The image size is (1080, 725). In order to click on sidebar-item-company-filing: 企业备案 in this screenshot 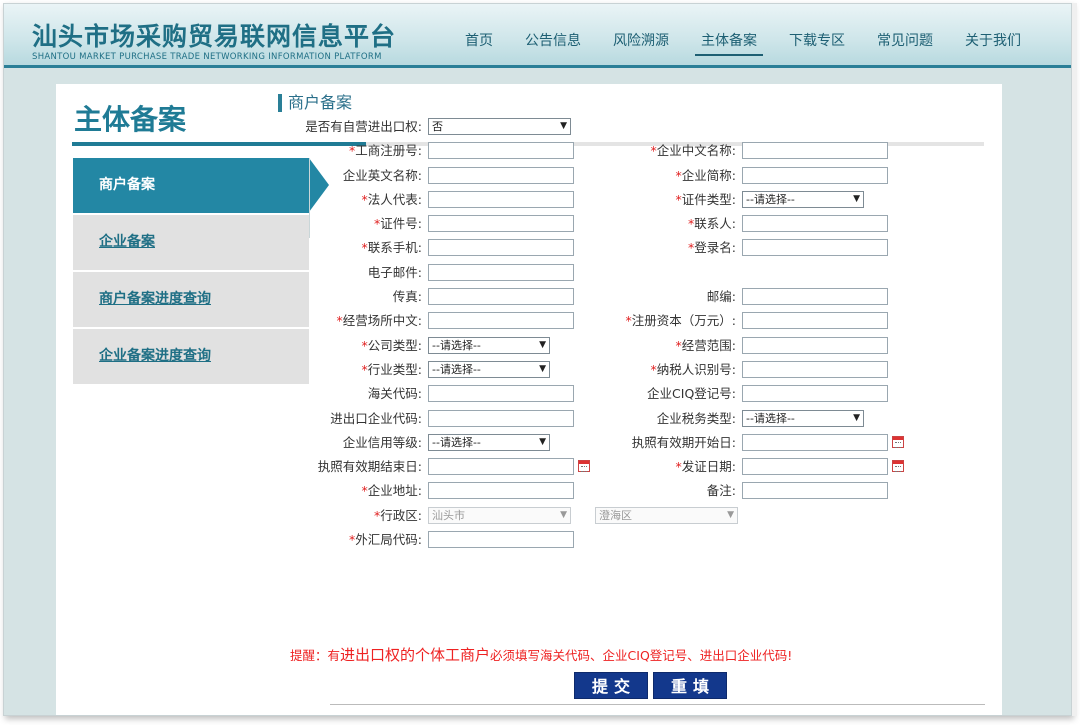, I will do `click(191, 242)`.